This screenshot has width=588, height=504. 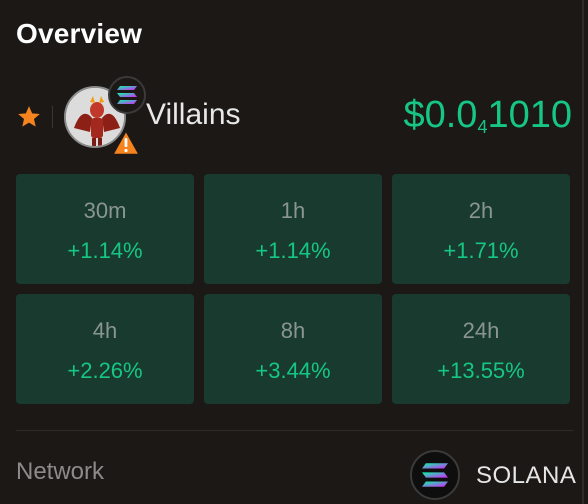 I want to click on page-title: Overview, so click(x=79, y=33).